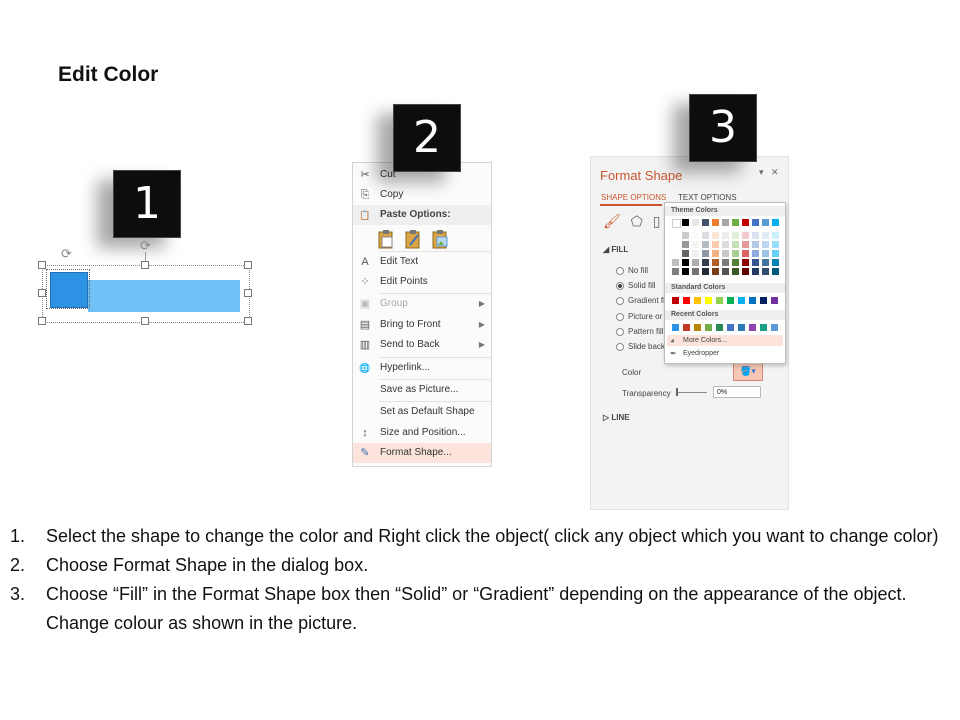 This screenshot has height=720, width=960. Describe the element at coordinates (164, 296) in the screenshot. I see `blue-bar-shape` at that location.